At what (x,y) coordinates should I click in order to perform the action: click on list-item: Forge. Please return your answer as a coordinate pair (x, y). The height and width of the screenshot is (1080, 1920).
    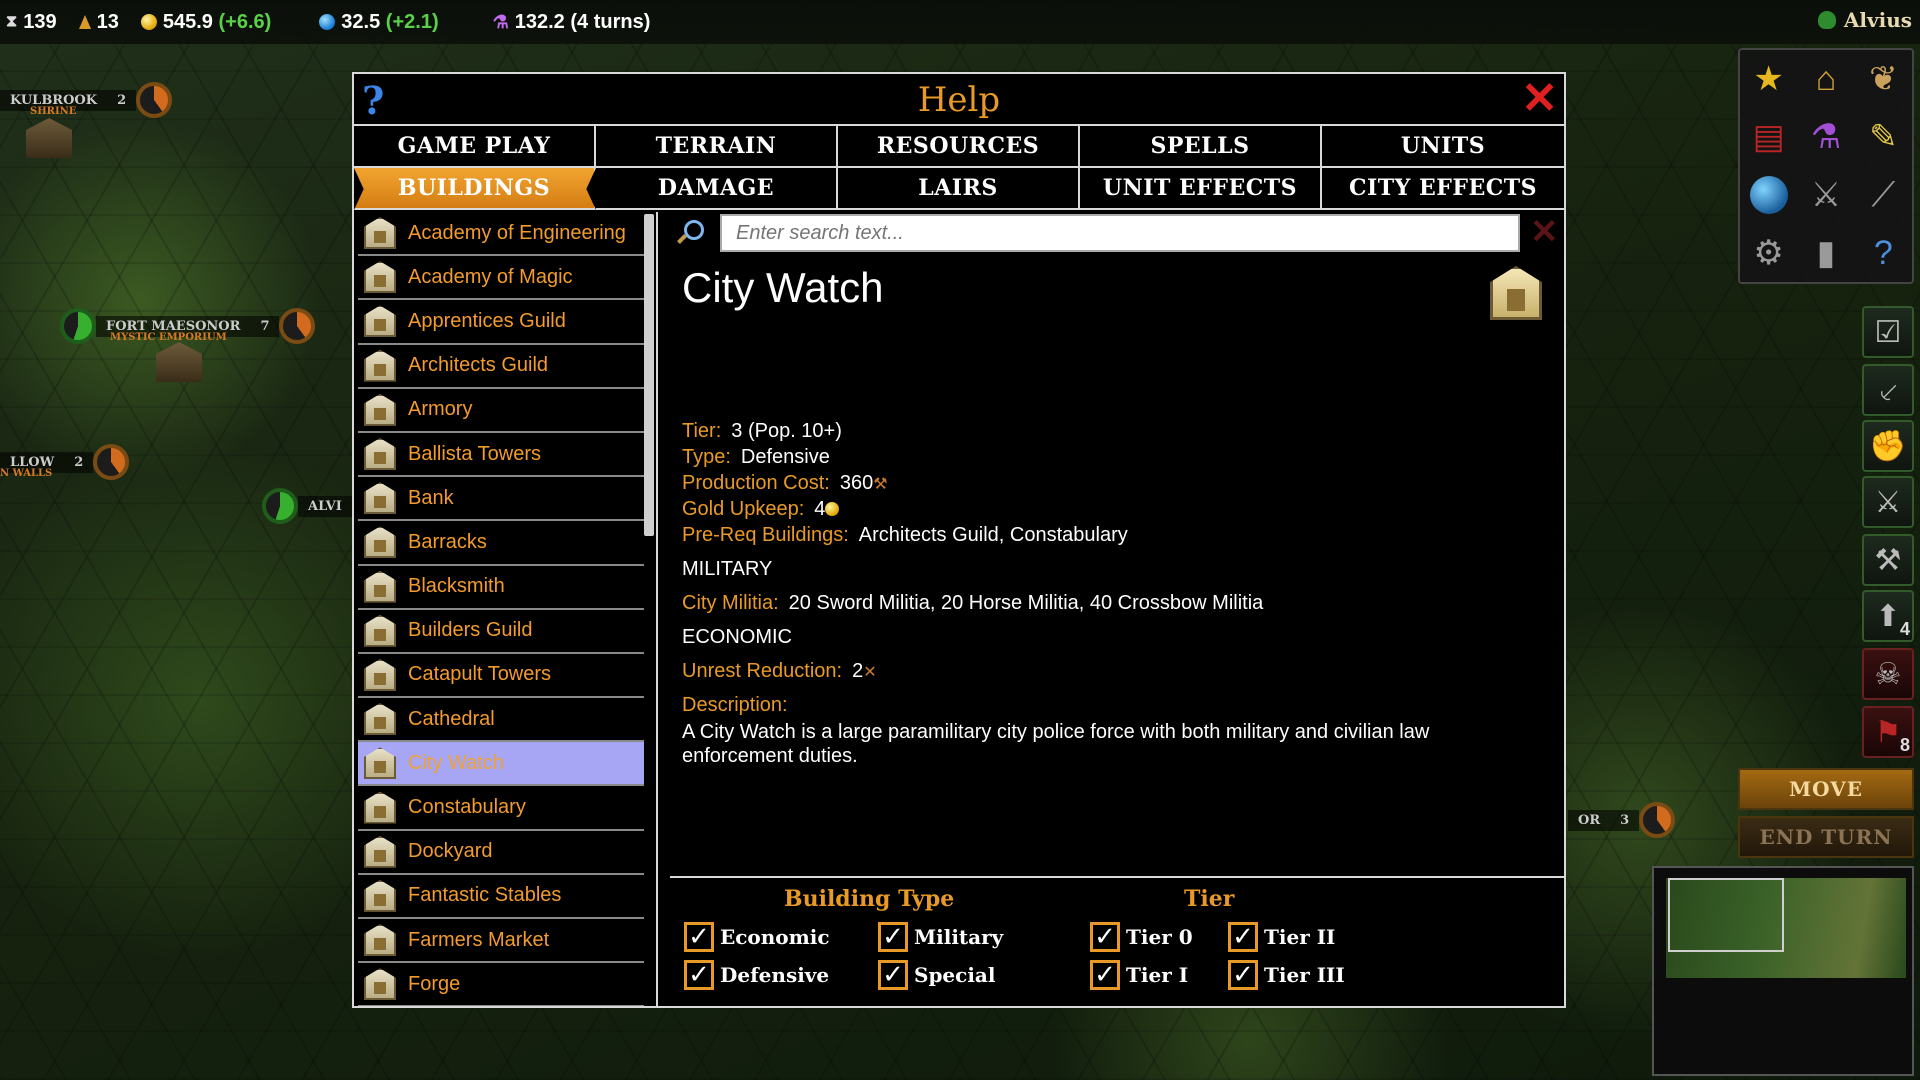
    Looking at the image, I should click on (501, 984).